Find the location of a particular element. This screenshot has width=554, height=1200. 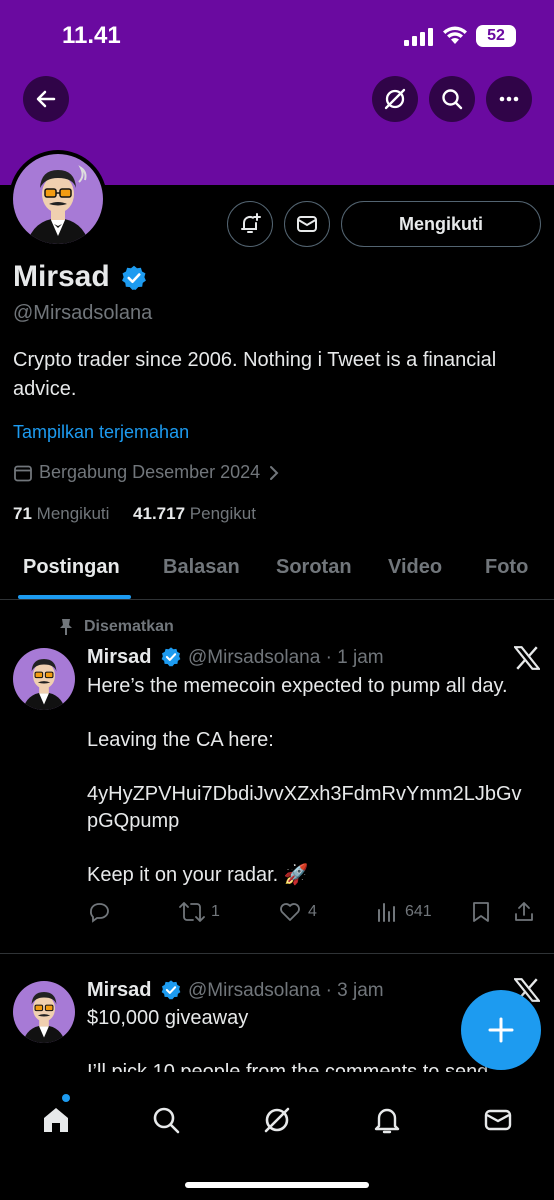

share-icon is located at coordinates (524, 911).